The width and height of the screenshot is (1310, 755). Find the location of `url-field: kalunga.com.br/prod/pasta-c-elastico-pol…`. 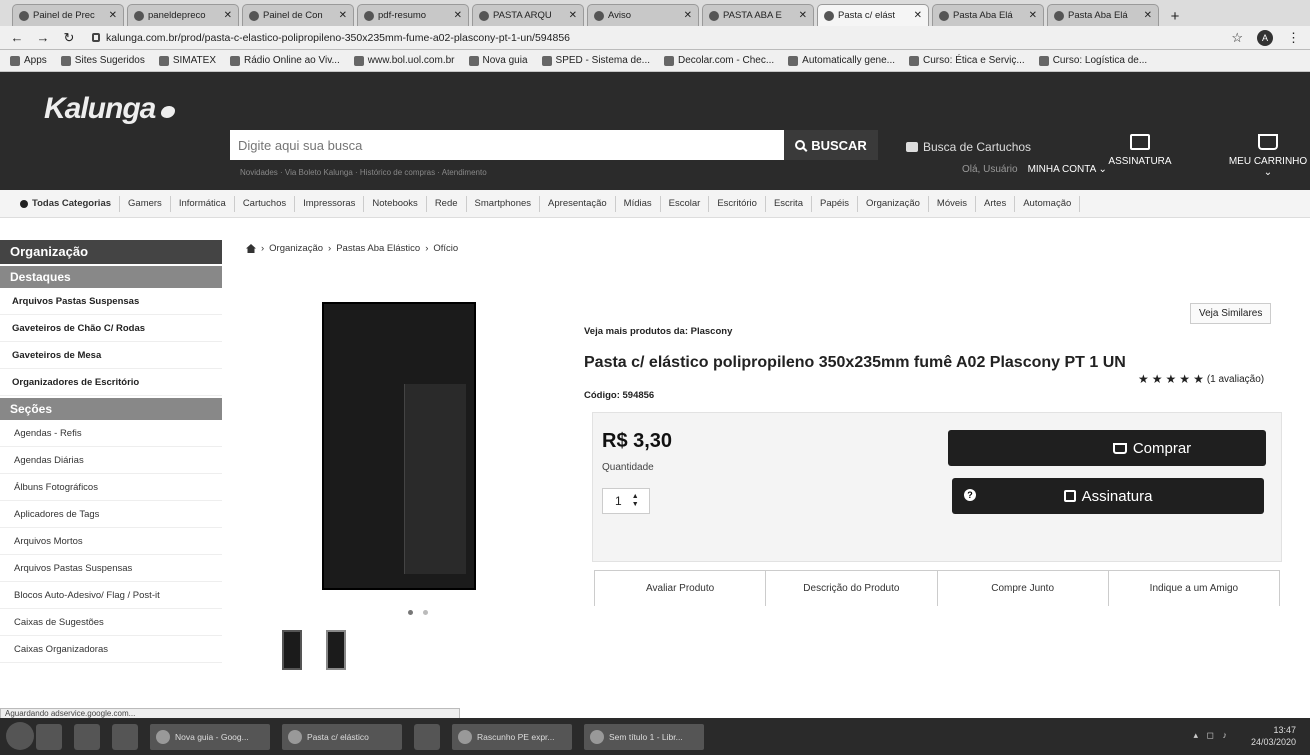

url-field: kalunga.com.br/prod/pasta-c-elastico-pol… is located at coordinates (653, 38).